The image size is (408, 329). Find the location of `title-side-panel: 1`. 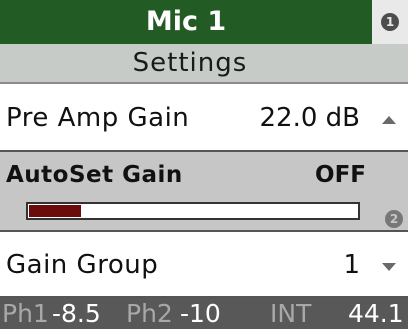

title-side-panel: 1 is located at coordinates (390, 22).